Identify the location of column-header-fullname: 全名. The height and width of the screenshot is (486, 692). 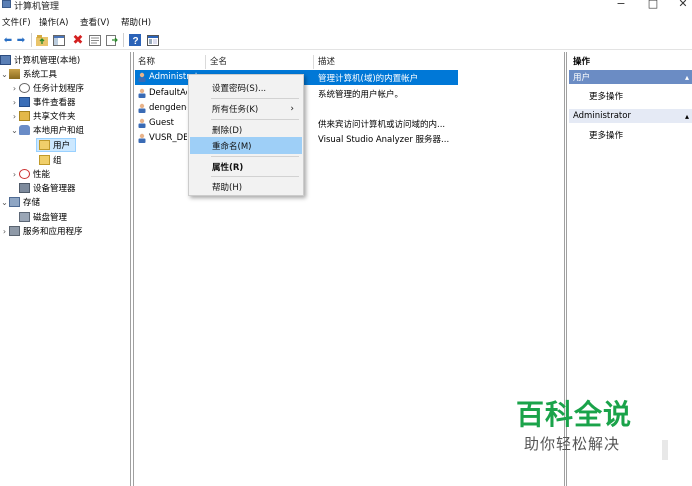
(218, 61).